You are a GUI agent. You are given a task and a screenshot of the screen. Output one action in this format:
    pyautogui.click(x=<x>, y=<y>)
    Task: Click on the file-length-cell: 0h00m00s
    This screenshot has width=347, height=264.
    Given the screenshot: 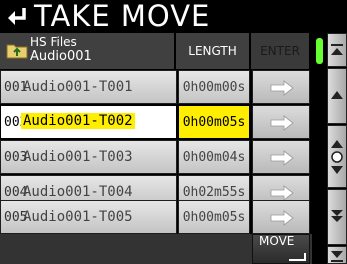 What is the action you would take?
    pyautogui.click(x=214, y=87)
    